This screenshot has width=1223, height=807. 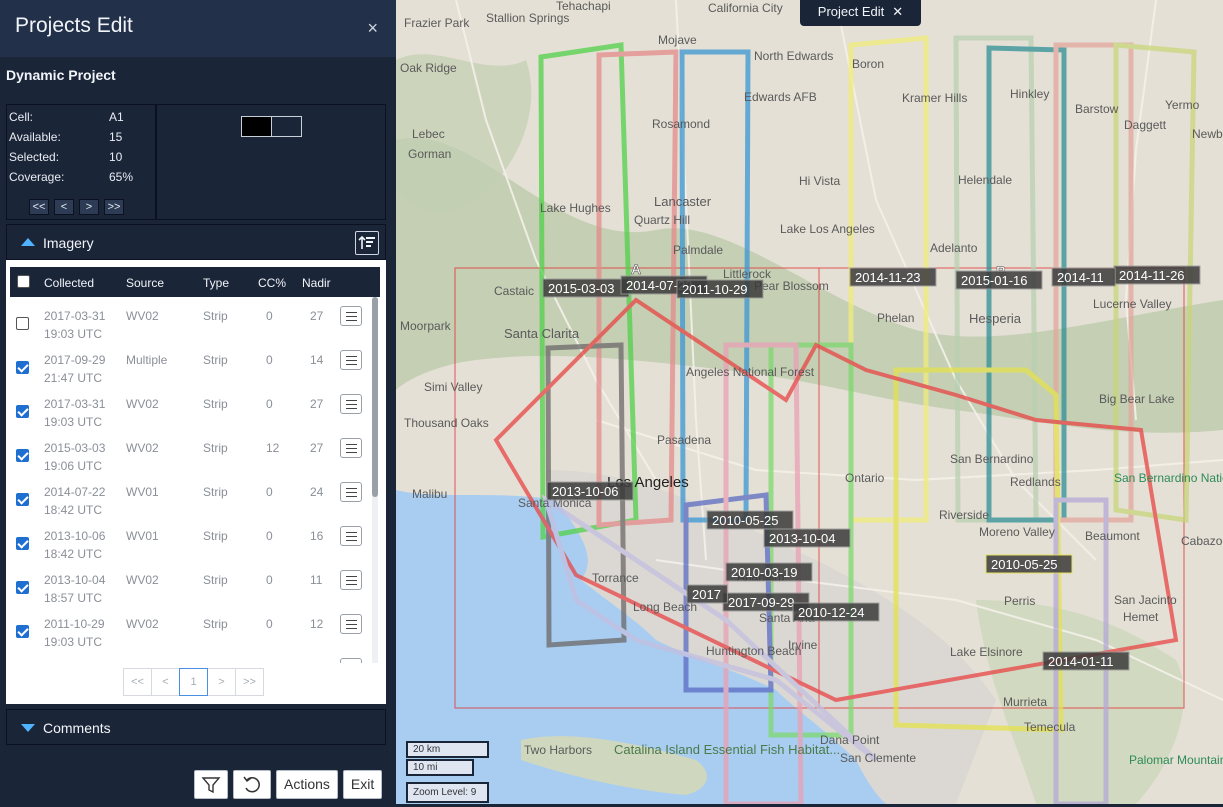 I want to click on footprint-date-label: 2011-10-29, so click(x=720, y=289).